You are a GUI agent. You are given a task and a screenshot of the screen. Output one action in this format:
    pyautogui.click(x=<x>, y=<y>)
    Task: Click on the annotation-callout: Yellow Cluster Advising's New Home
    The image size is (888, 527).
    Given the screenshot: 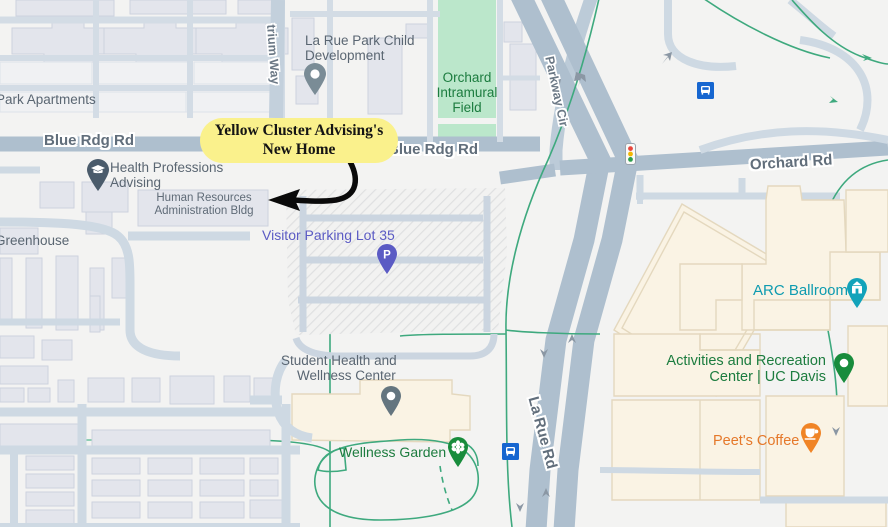 What is the action you would take?
    pyautogui.click(x=299, y=140)
    